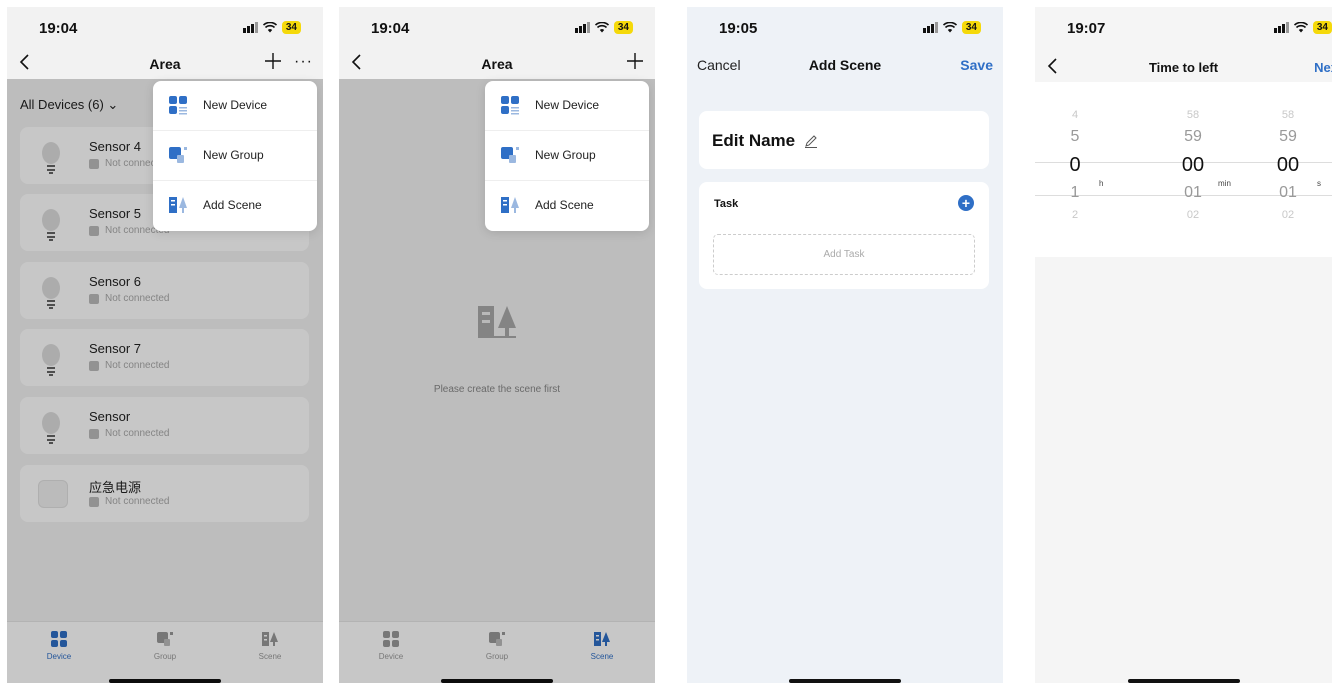  I want to click on add-task-button: Add Task, so click(844, 254).